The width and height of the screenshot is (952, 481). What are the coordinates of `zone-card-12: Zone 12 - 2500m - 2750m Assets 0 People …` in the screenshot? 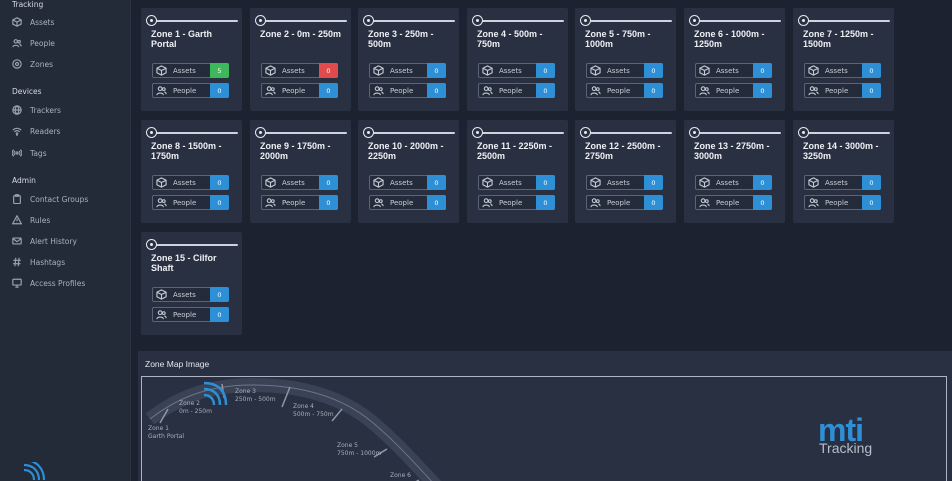 It's located at (625, 171).